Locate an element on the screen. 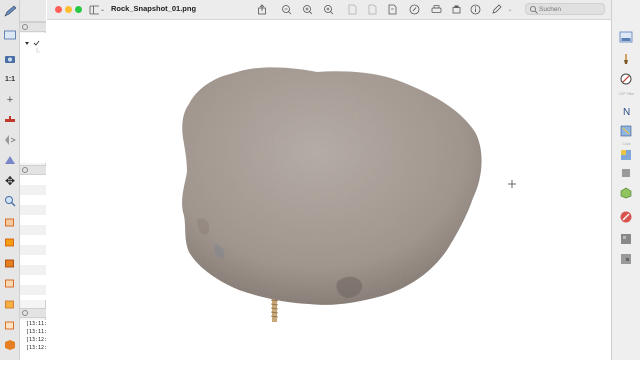 The height and width of the screenshot is (365, 640). db-tree-header is located at coordinates (33, 27).